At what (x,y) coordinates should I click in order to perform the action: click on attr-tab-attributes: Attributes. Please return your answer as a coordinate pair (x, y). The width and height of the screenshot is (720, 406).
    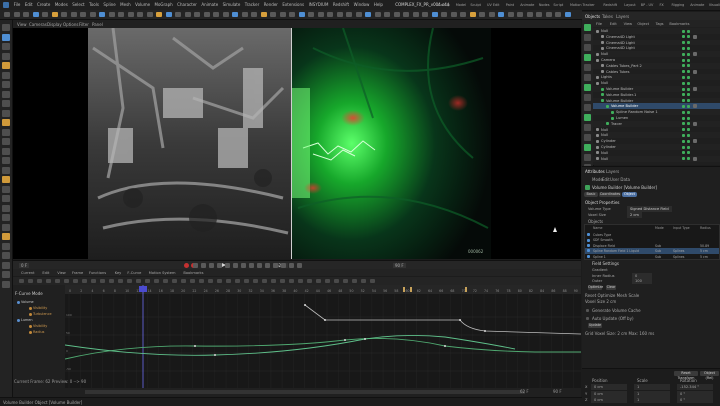
    Looking at the image, I should click on (595, 171).